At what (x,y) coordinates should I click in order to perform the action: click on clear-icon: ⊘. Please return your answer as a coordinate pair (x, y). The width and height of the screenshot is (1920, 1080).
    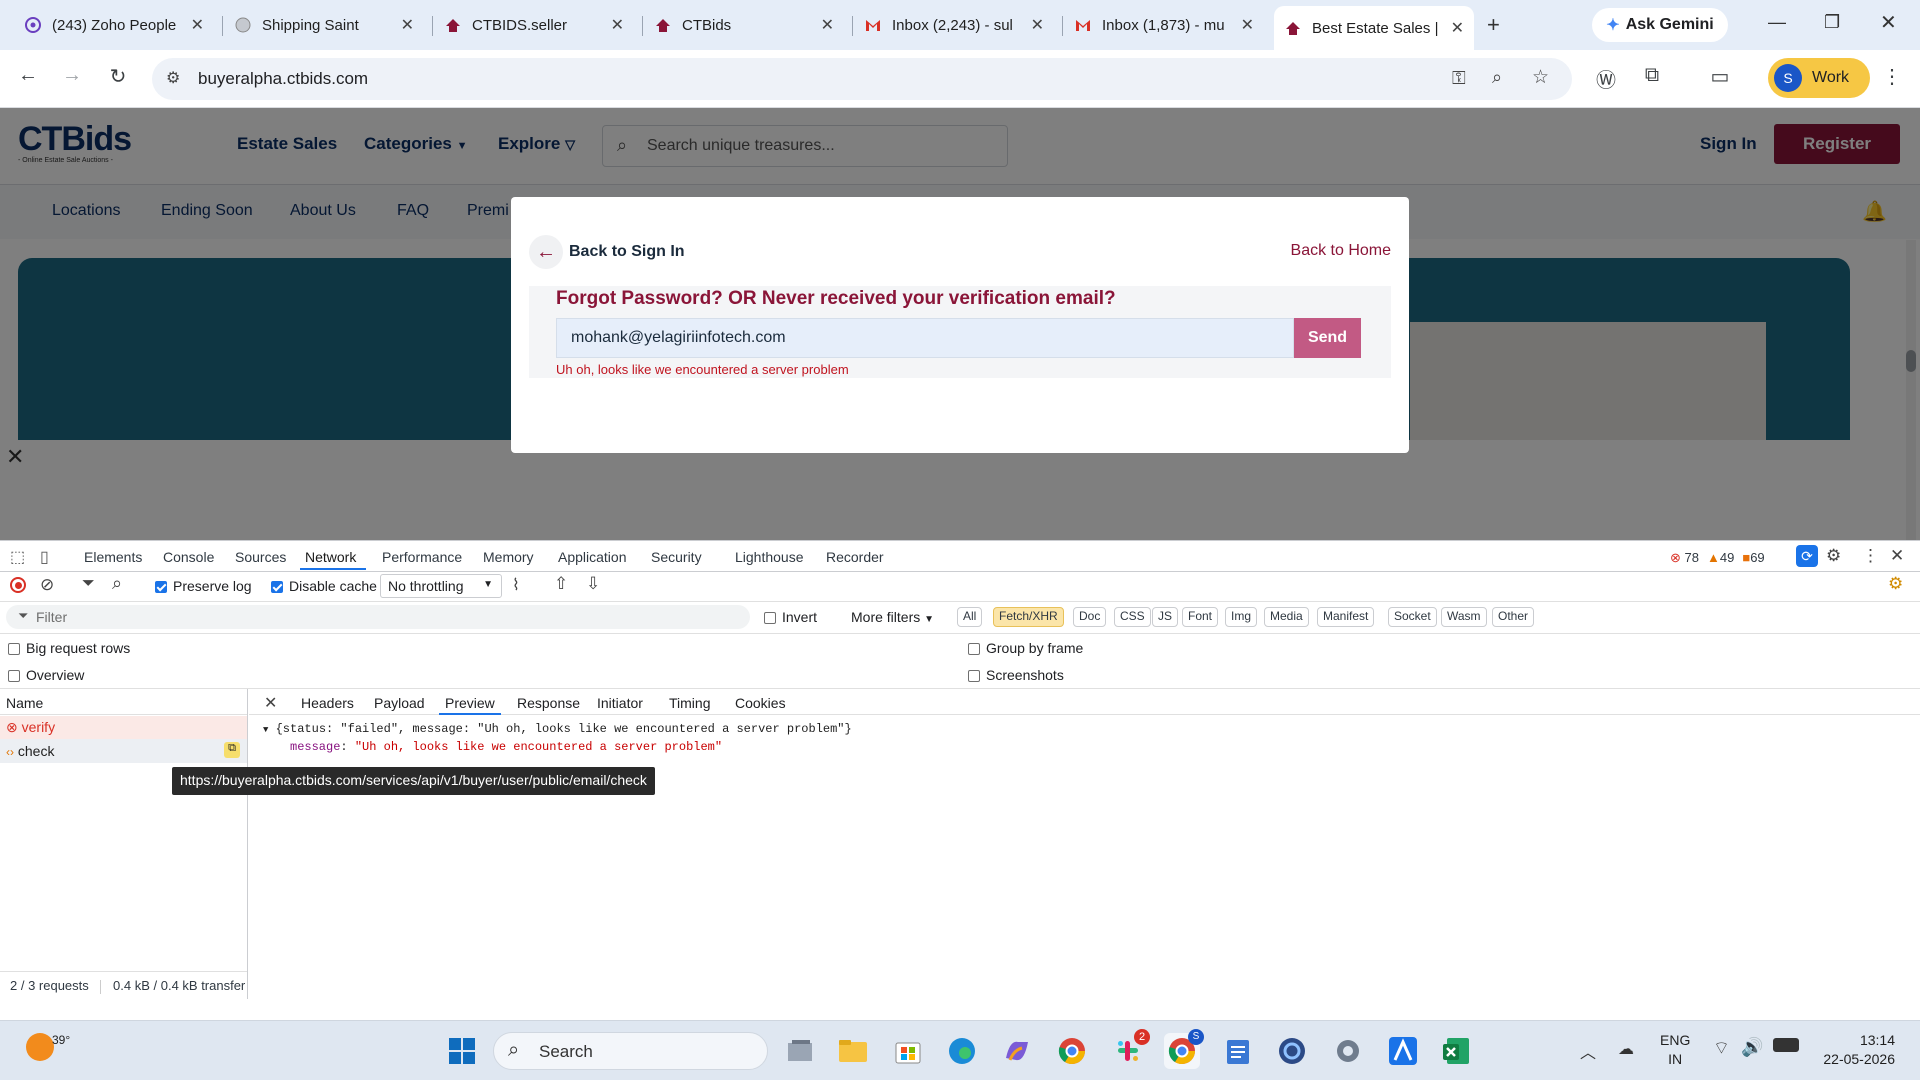
    Looking at the image, I should click on (47, 585).